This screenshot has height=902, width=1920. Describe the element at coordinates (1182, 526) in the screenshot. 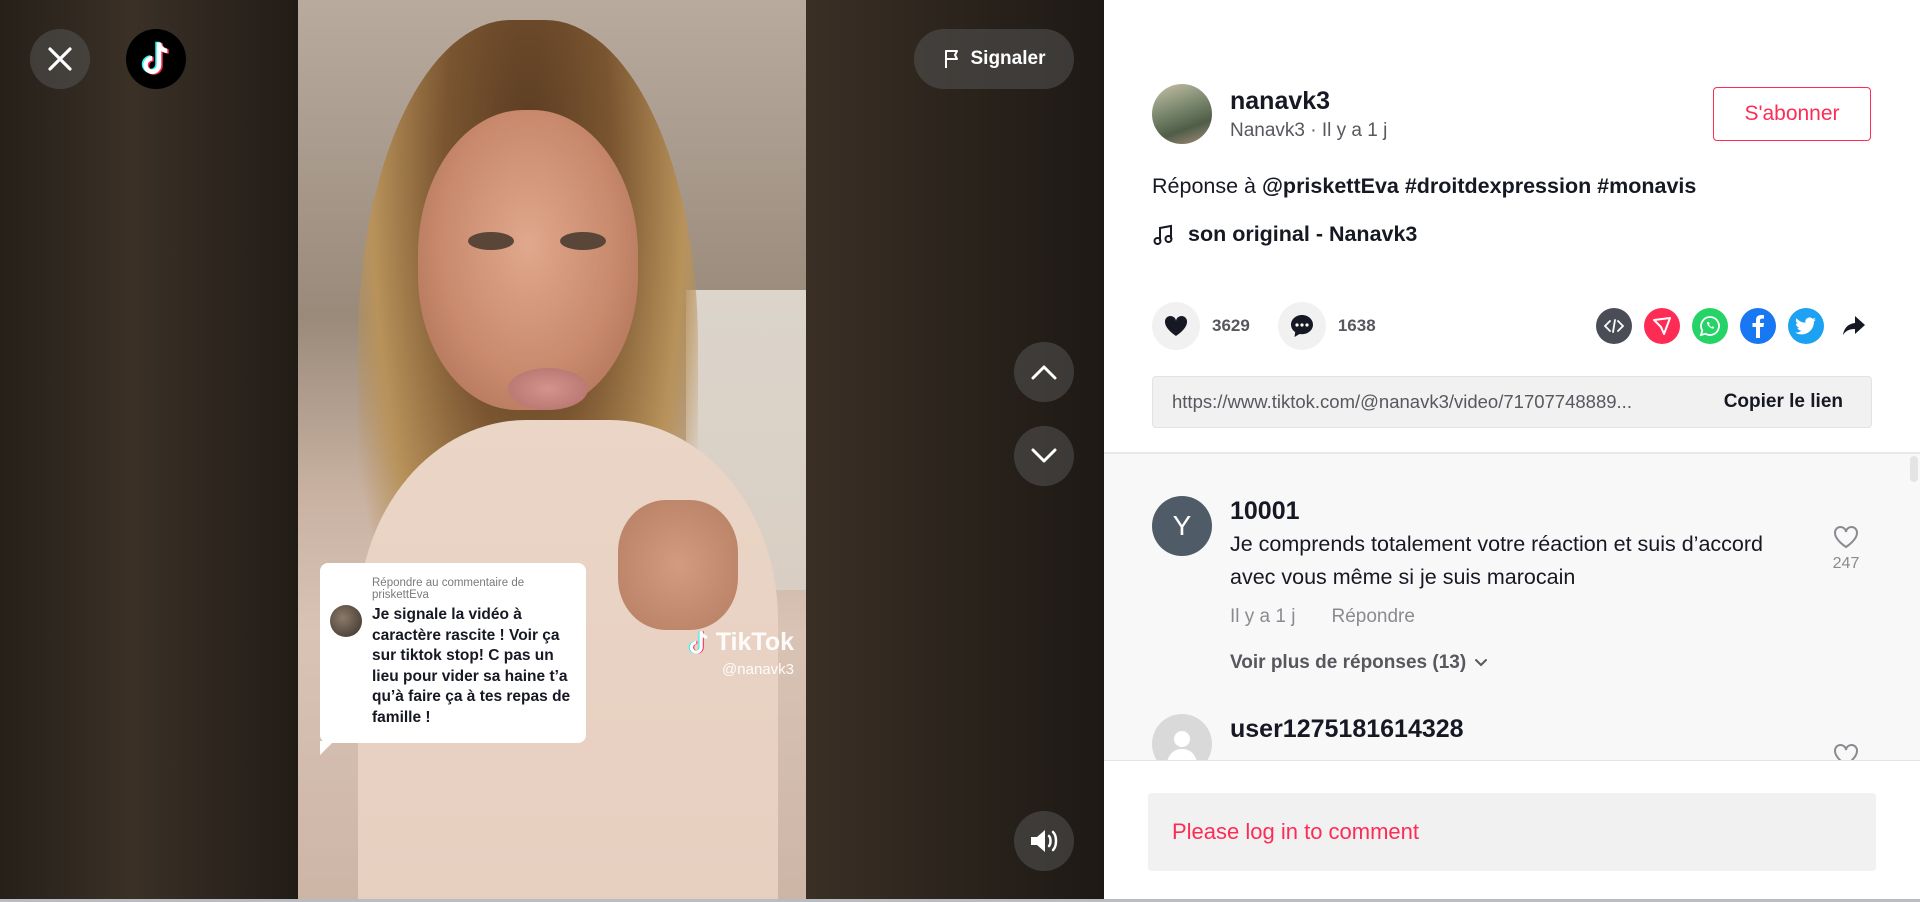

I see `commenter-avatar: Y` at that location.